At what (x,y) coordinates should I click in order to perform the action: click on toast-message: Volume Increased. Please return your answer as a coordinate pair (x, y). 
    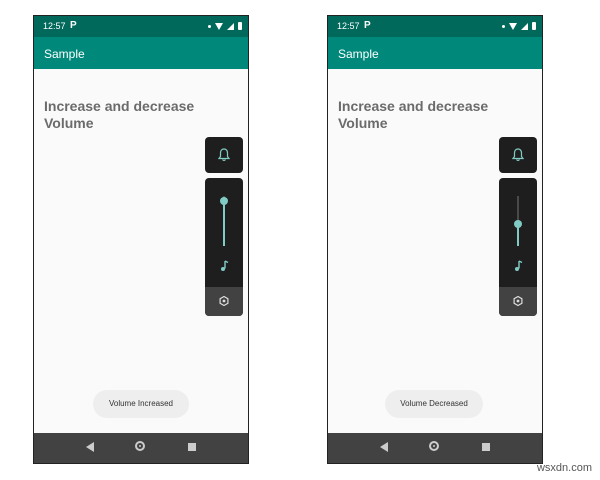
    Looking at the image, I should click on (141, 404).